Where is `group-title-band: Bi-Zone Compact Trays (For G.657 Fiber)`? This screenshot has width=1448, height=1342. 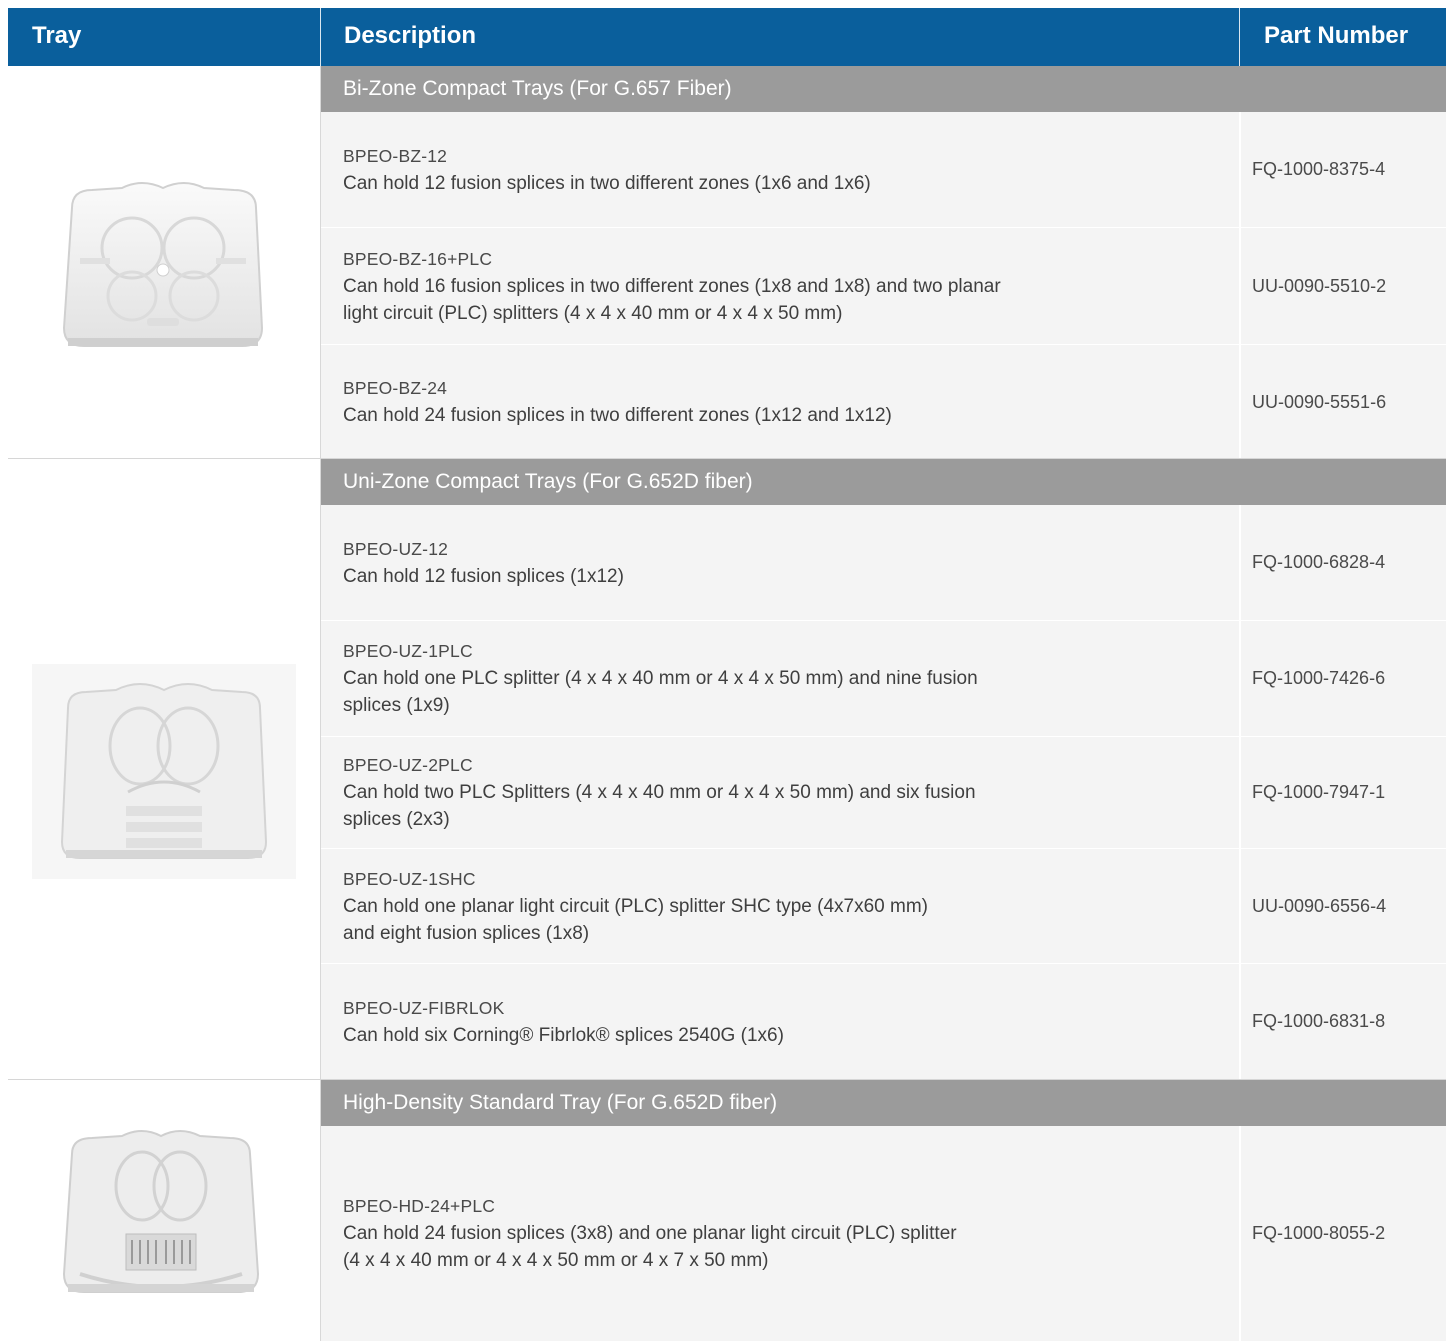
group-title-band: Bi-Zone Compact Trays (For G.657 Fiber) is located at coordinates (883, 89).